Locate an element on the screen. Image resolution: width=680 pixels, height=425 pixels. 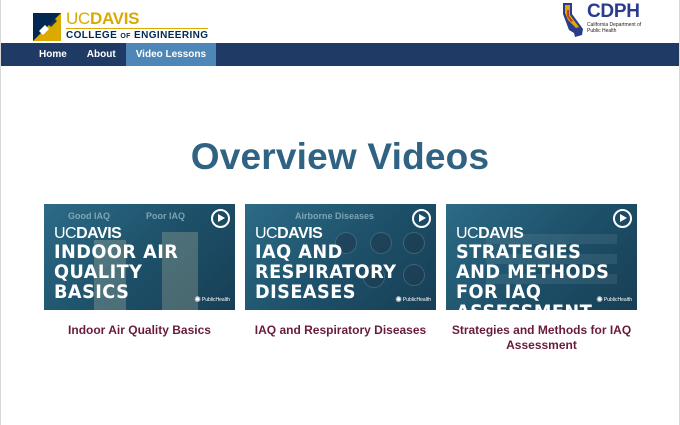
main-nav: Home About Video Lessons is located at coordinates (340, 54).